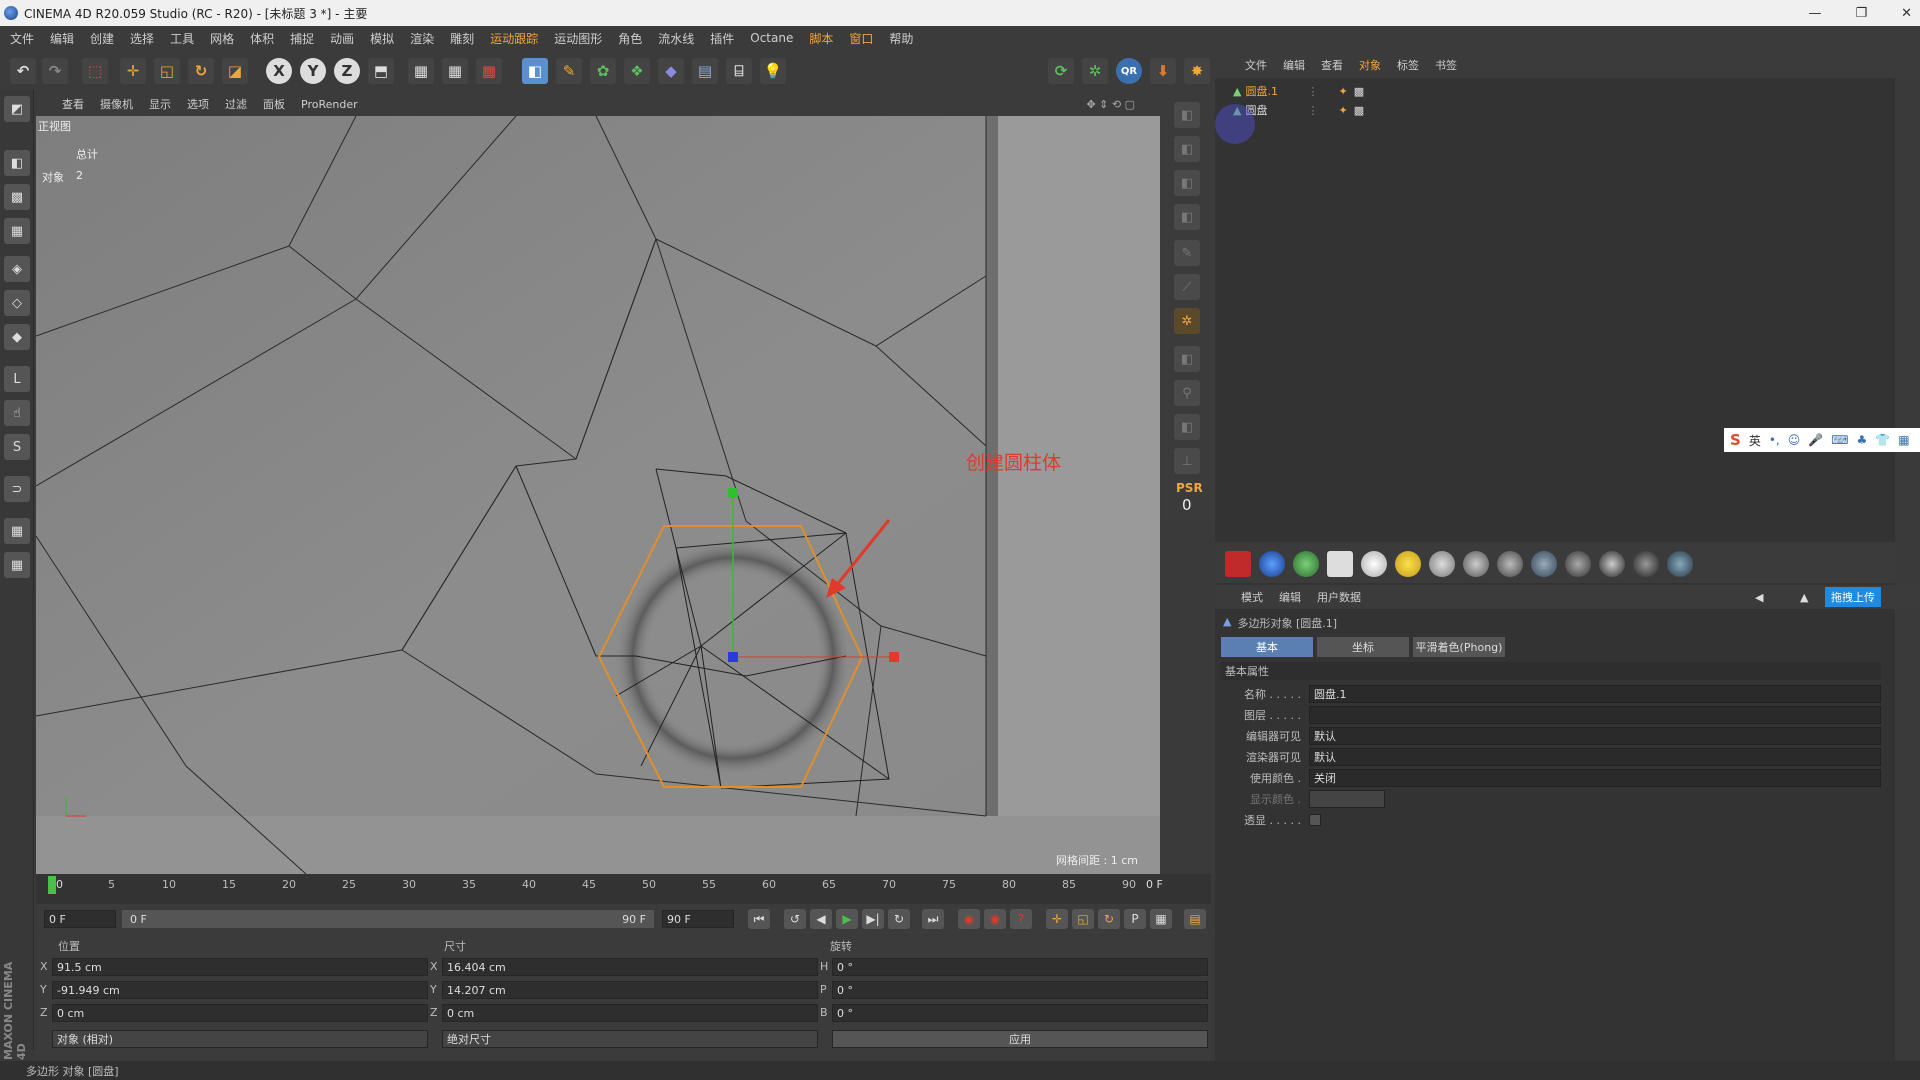  Describe the element at coordinates (630, 1039) in the screenshot. I see `size-mode-select: 绝对尺寸` at that location.